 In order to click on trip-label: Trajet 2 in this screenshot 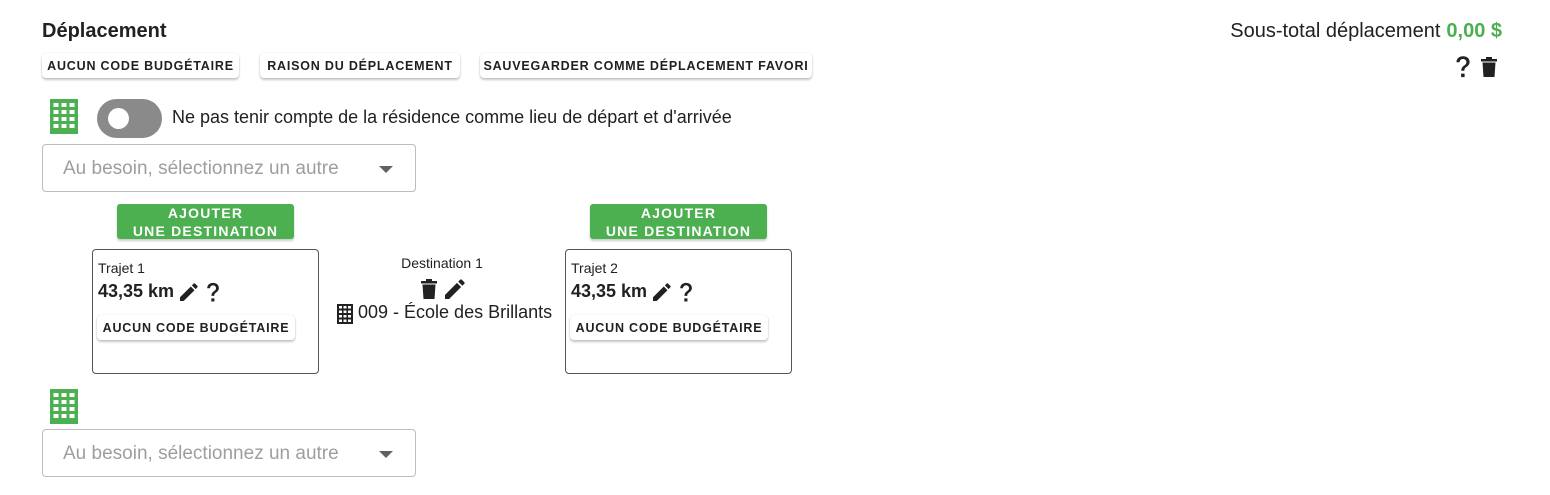, I will do `click(594, 268)`.